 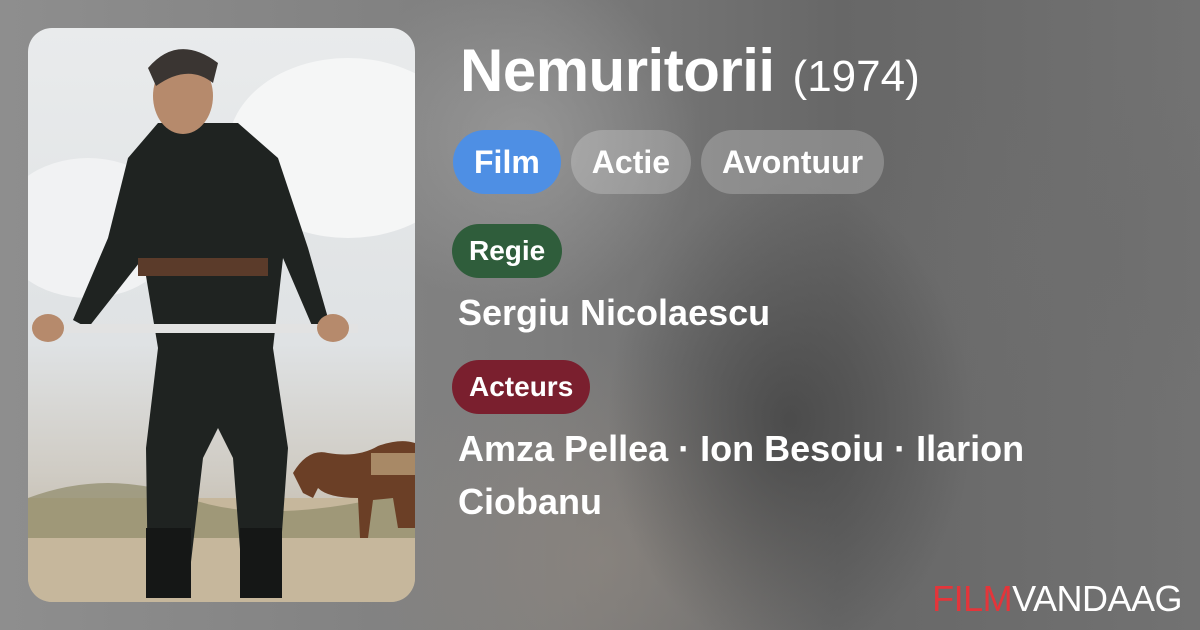 I want to click on brand-logo: FILMVANDAAG, so click(x=1057, y=599).